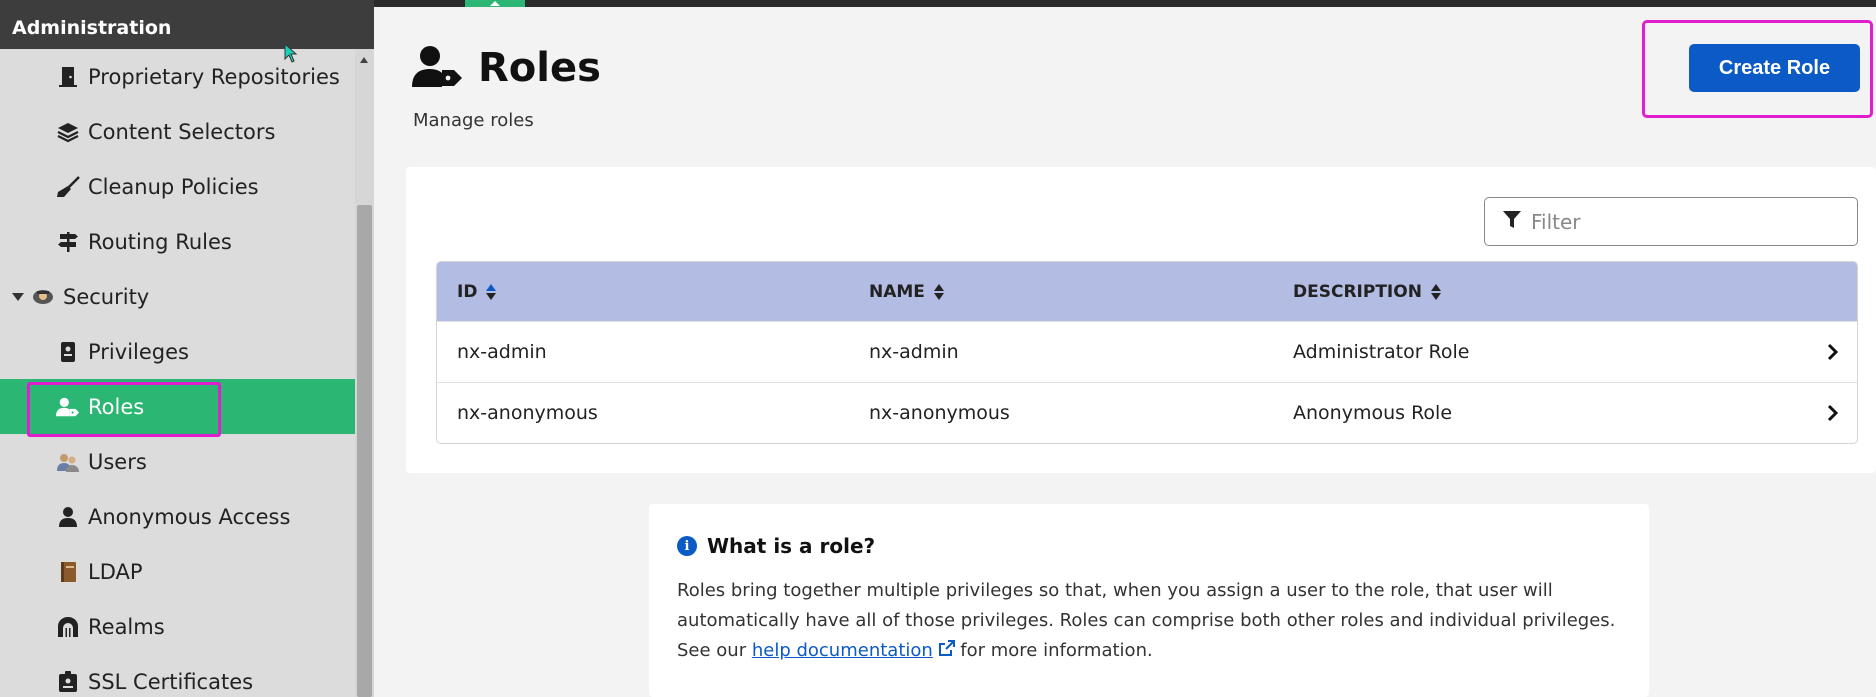  What do you see at coordinates (68, 132) in the screenshot?
I see `layers-icon` at bounding box center [68, 132].